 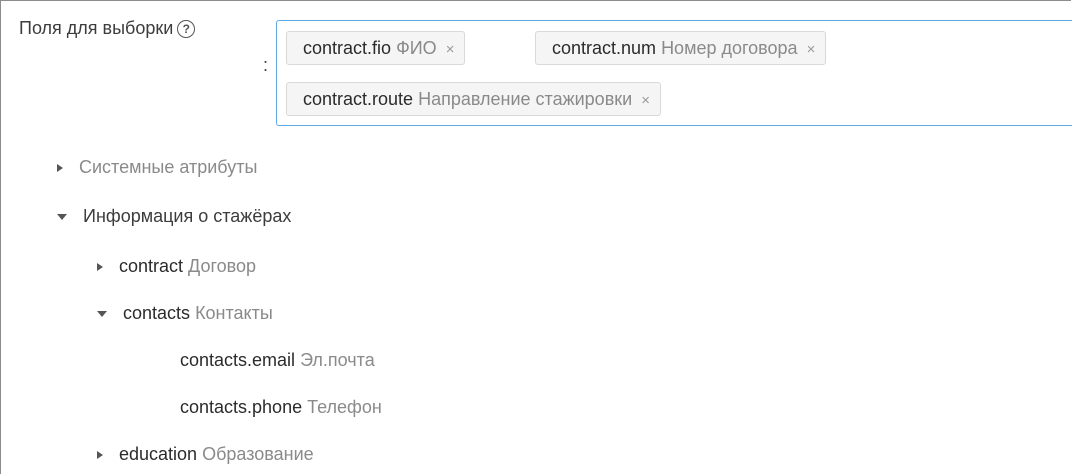 What do you see at coordinates (344, 407) in the screenshot?
I see `tree-node-description: Телефон` at bounding box center [344, 407].